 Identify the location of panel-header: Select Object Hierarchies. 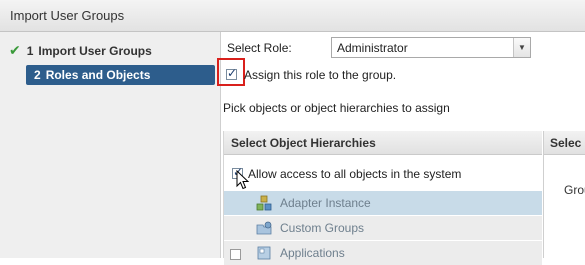
(383, 143).